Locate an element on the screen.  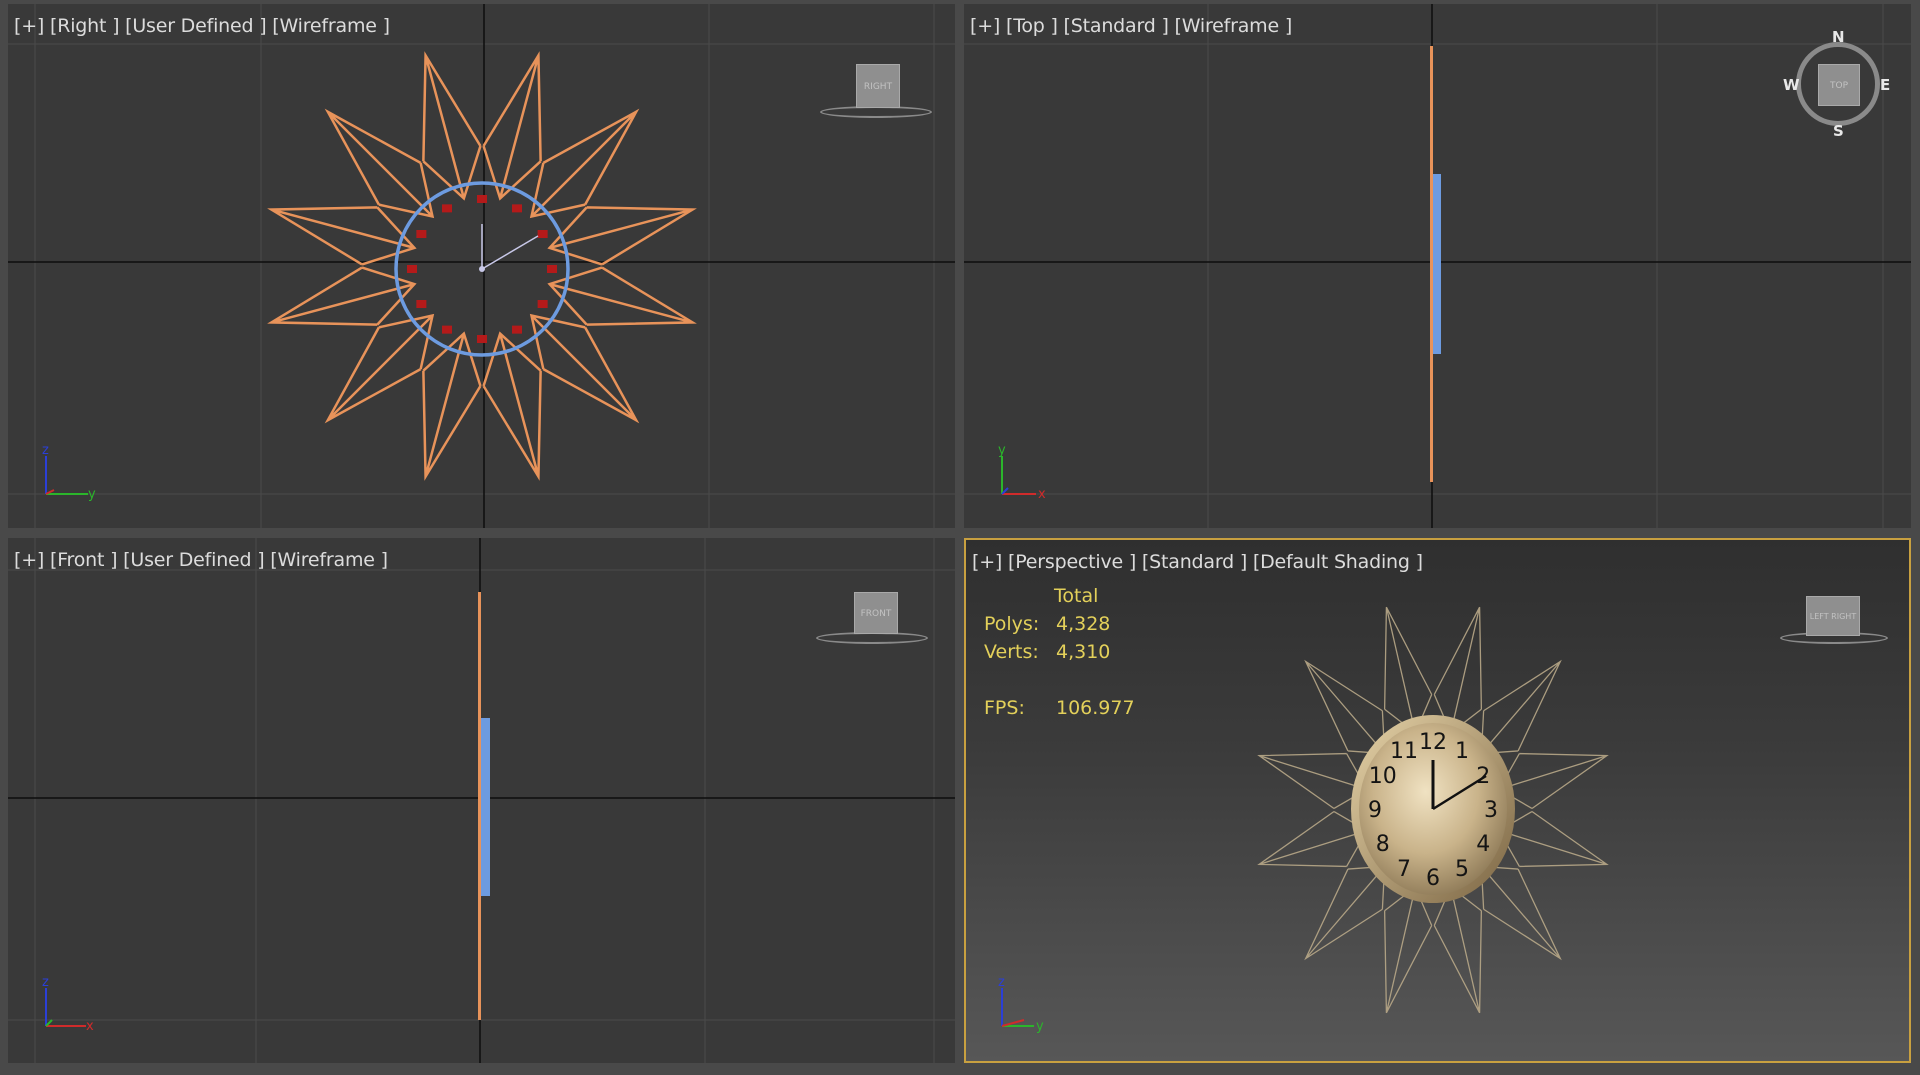
stats-verts-value: 4,310 is located at coordinates (1083, 652).